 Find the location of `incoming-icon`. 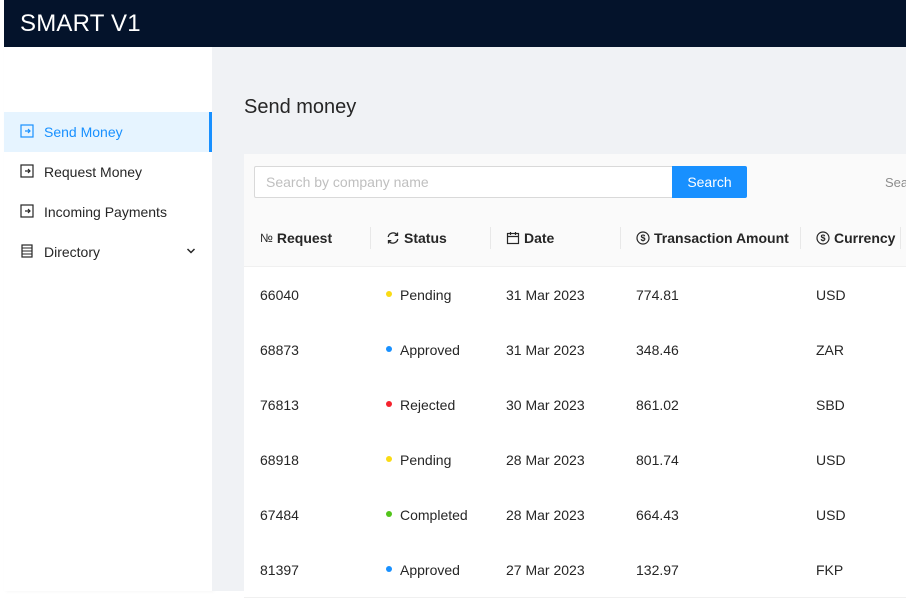

incoming-icon is located at coordinates (27, 211).